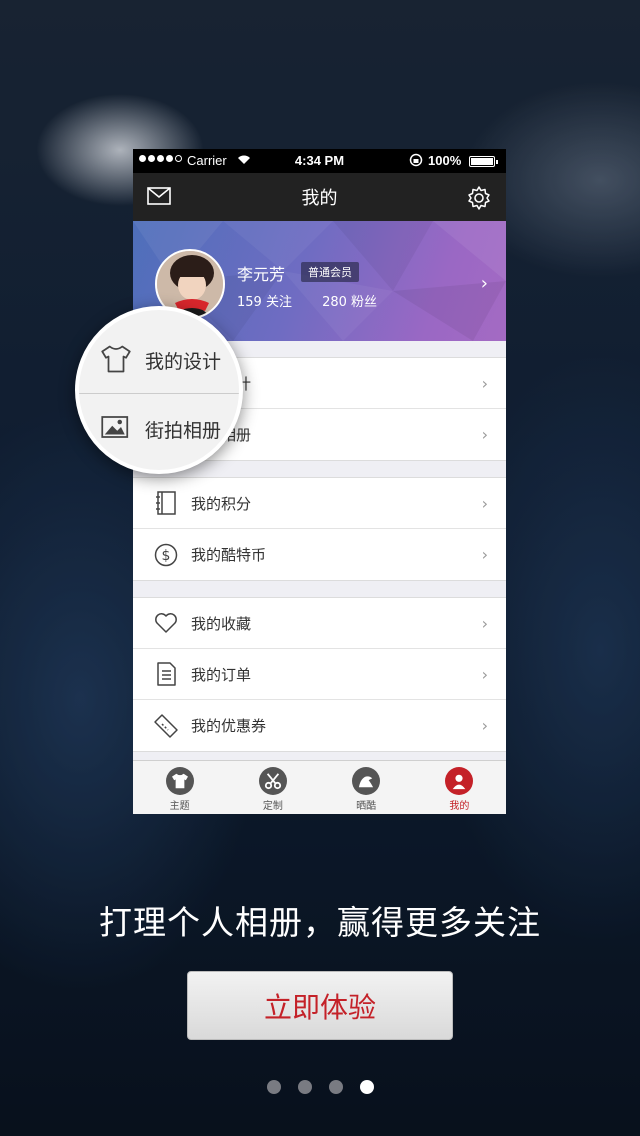 The width and height of the screenshot is (640, 1136). I want to click on rotation-lock-icon, so click(416, 161).